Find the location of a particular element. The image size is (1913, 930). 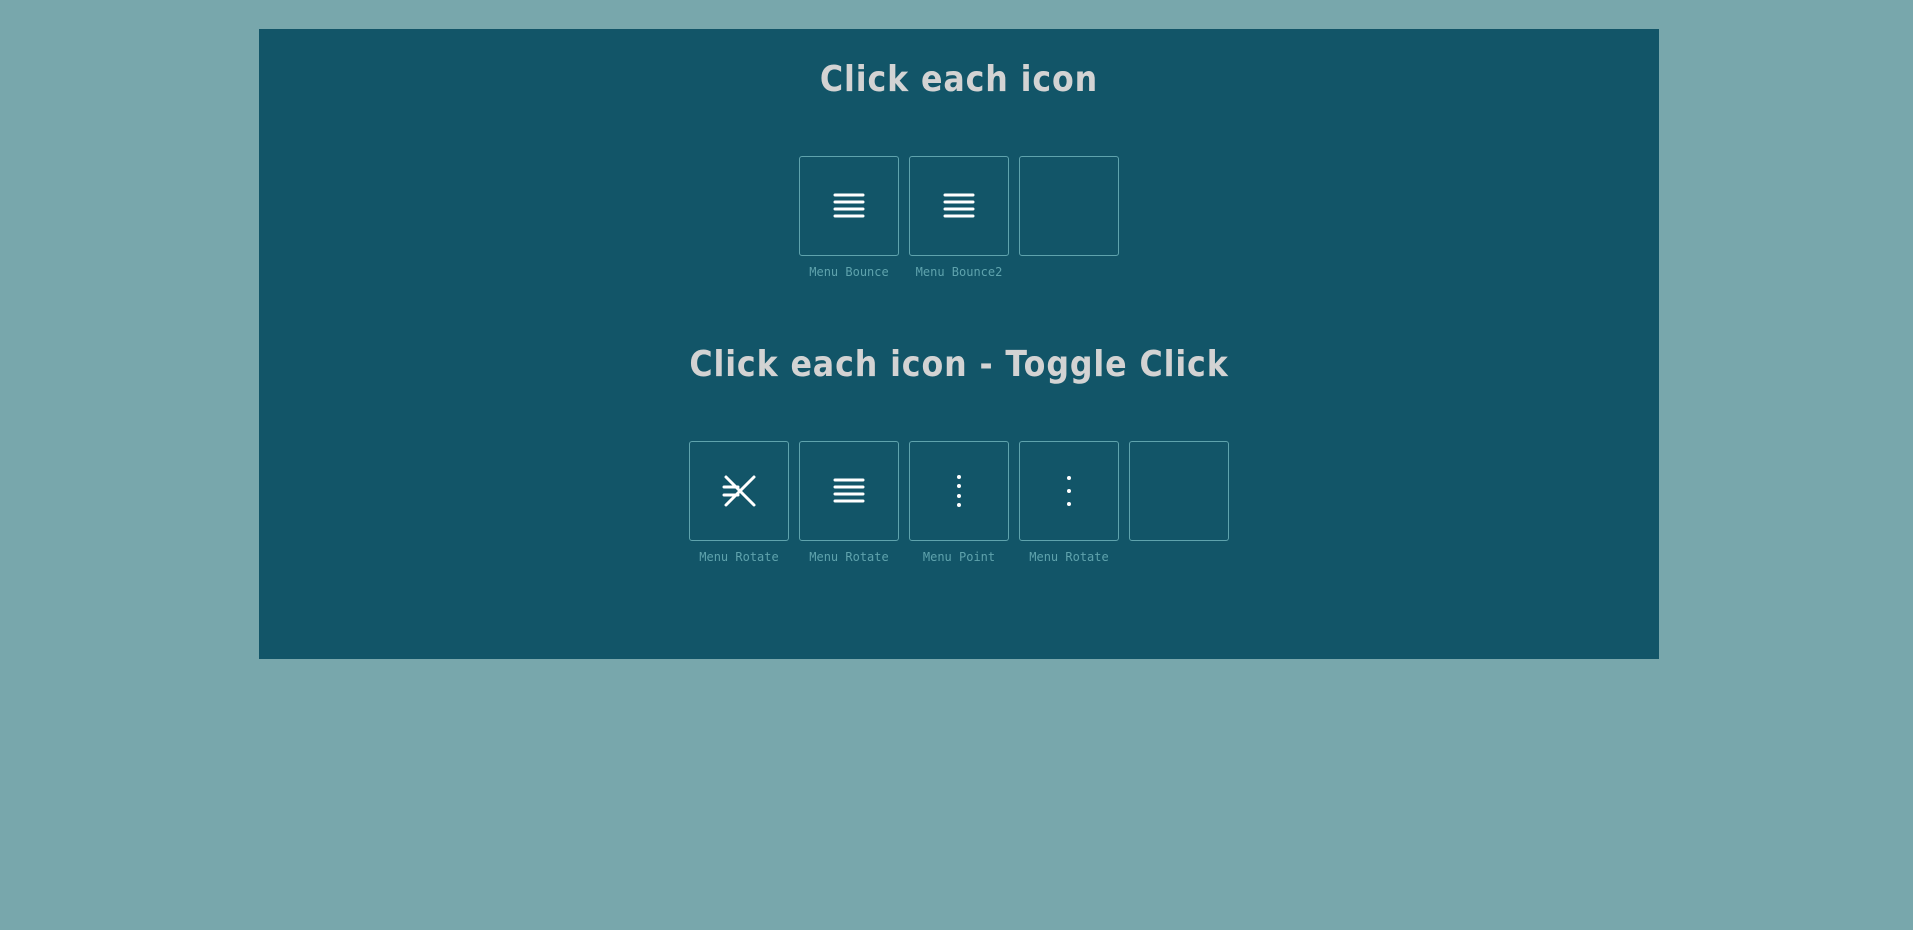

icon-row-1: Menu Bounce Menu Bounce2 is located at coordinates (959, 217).